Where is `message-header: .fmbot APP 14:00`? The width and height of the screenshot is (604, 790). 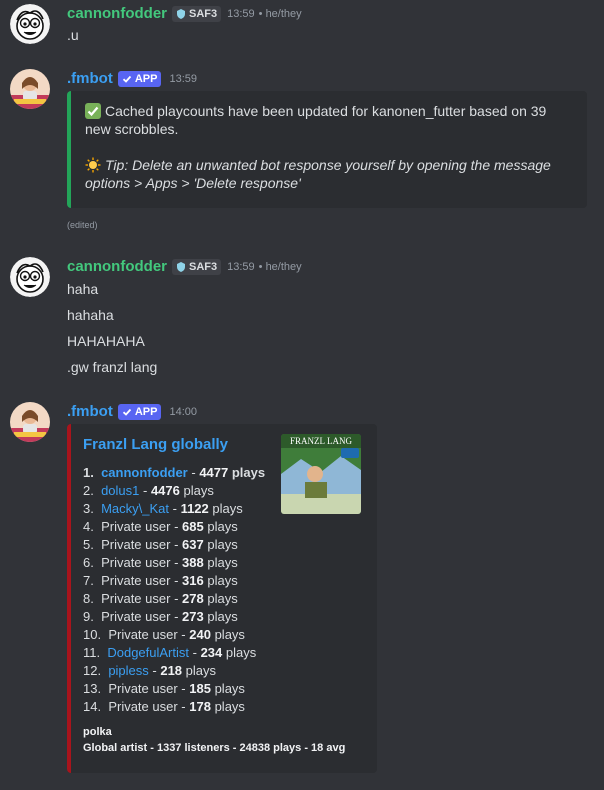
message-header: .fmbot APP 14:00 is located at coordinates (132, 411).